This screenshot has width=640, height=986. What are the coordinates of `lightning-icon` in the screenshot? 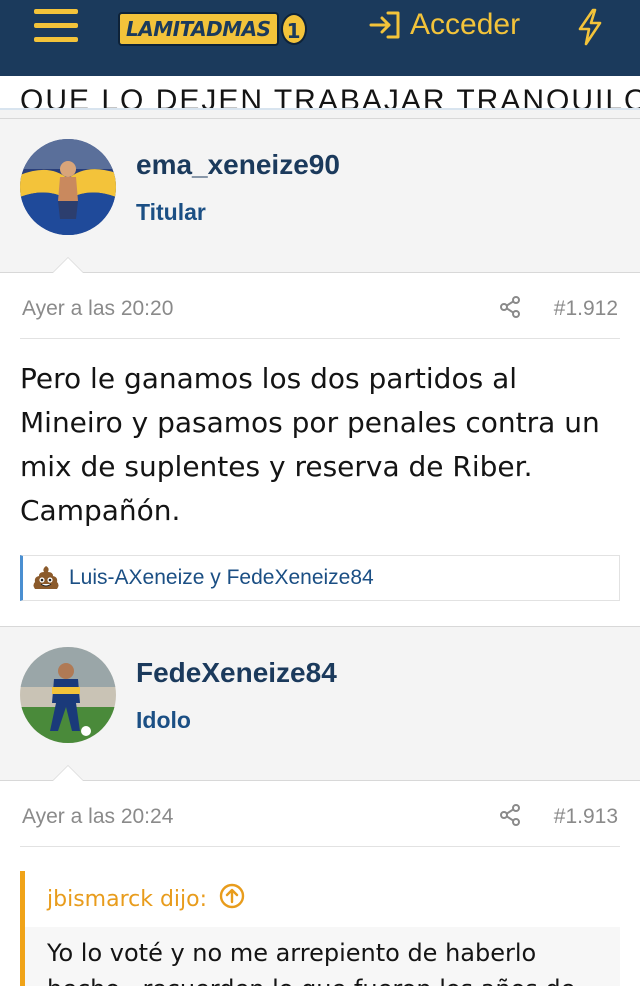 It's located at (590, 27).